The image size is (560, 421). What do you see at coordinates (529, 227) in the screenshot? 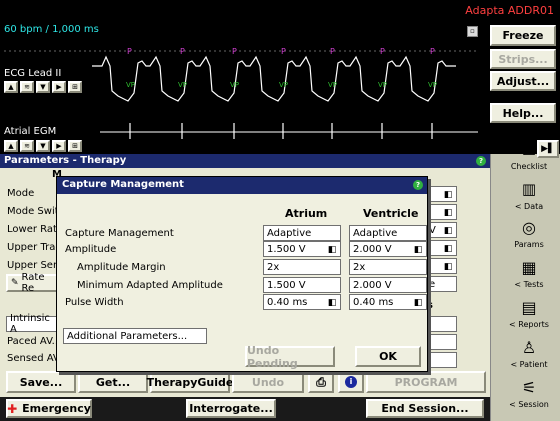
I see `params-disc-icon: ◎` at bounding box center [529, 227].